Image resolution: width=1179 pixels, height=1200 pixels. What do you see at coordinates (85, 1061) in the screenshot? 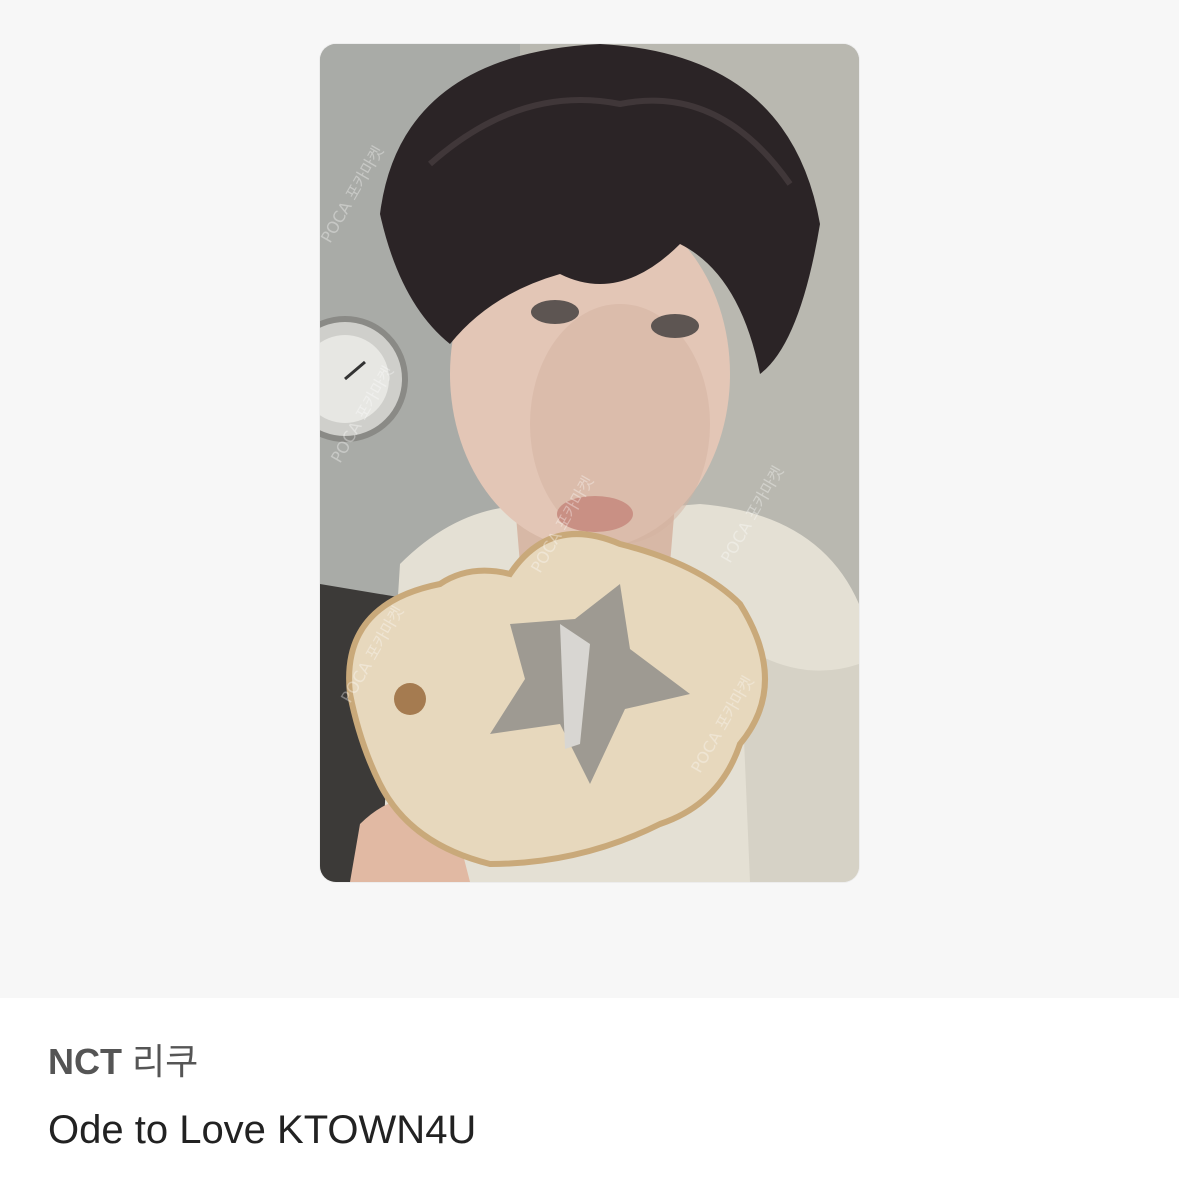
I see `artist-name: NCT` at bounding box center [85, 1061].